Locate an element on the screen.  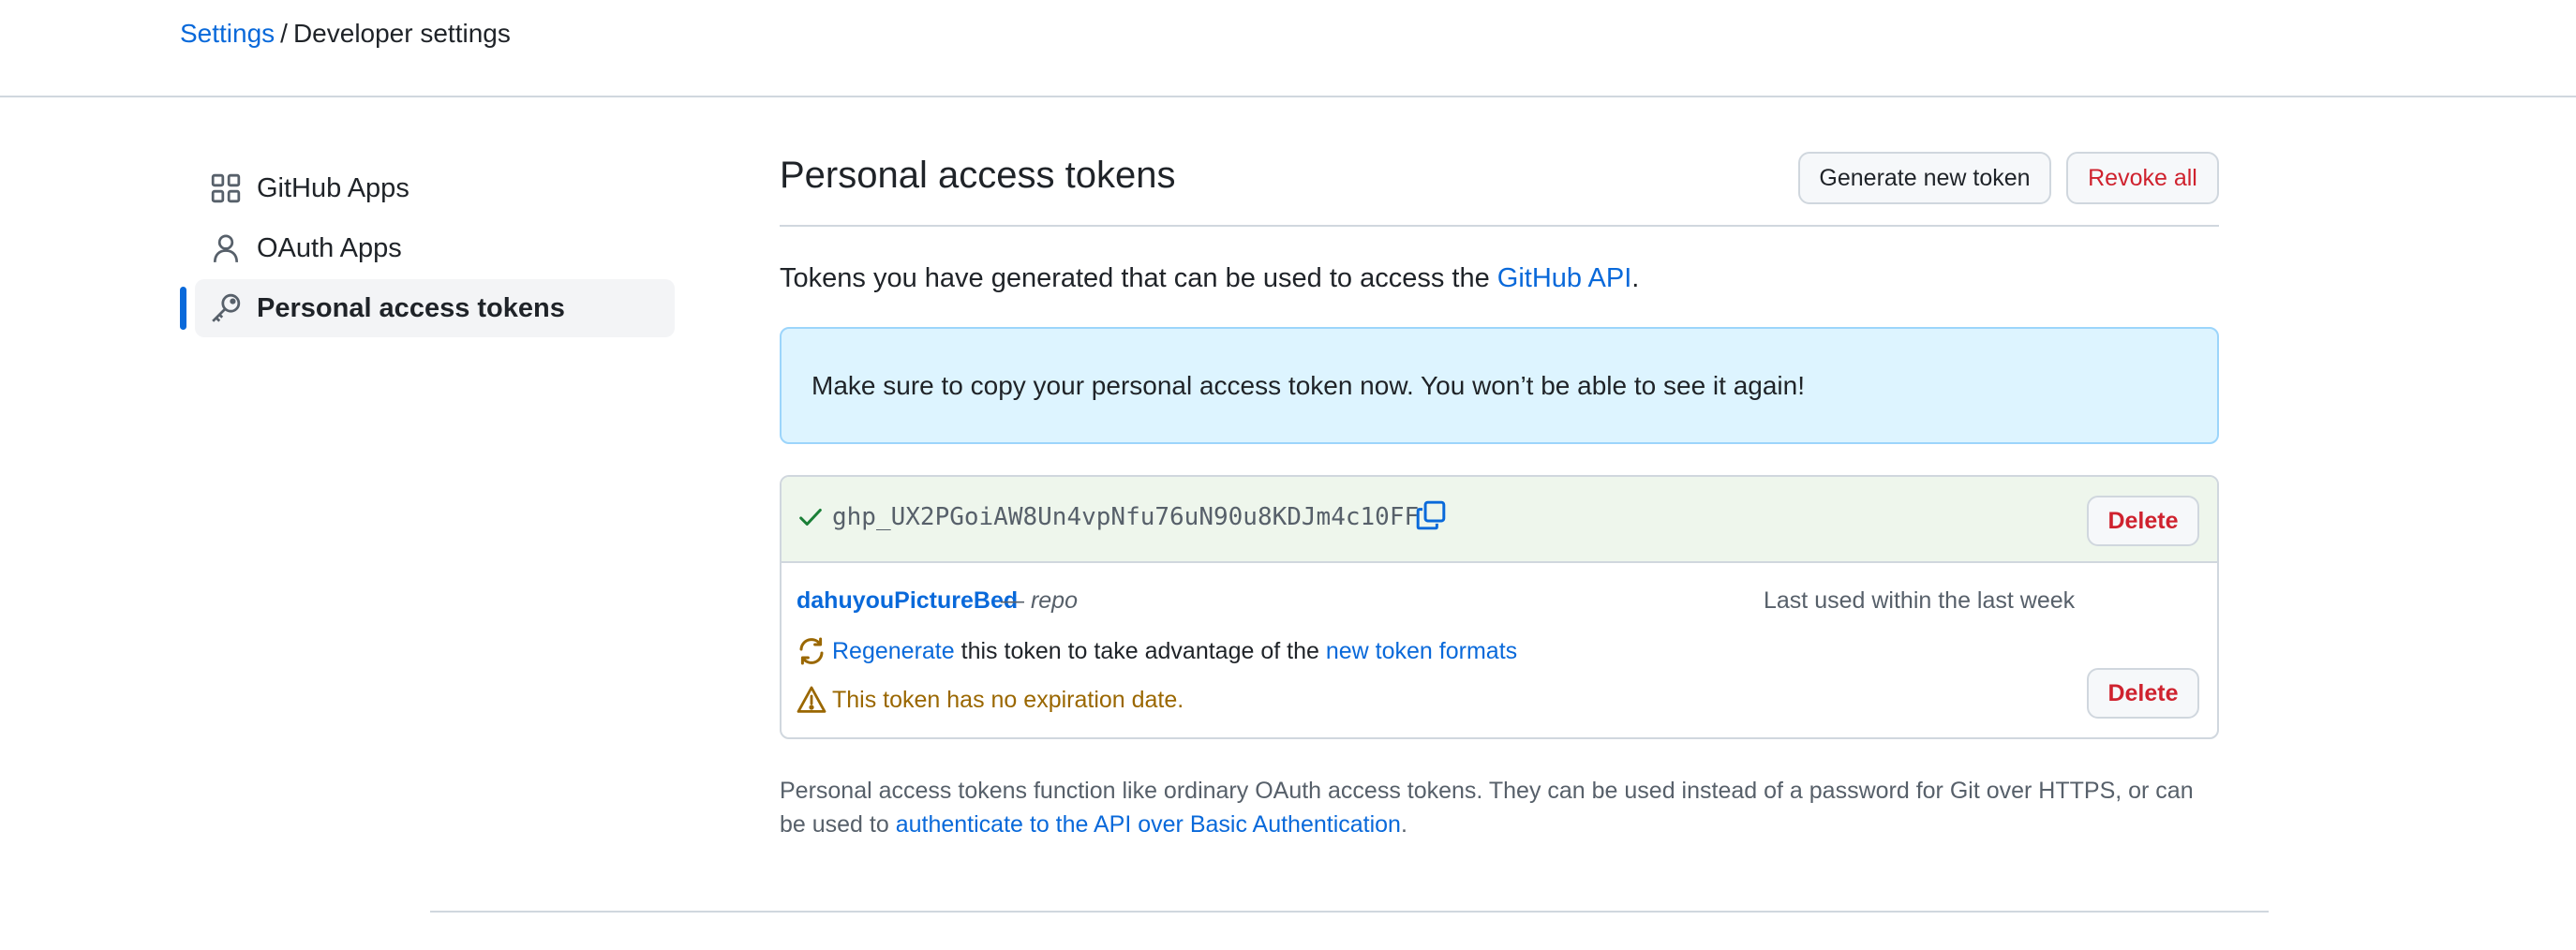
delete-new-token-button: Delete is located at coordinates (2143, 521).